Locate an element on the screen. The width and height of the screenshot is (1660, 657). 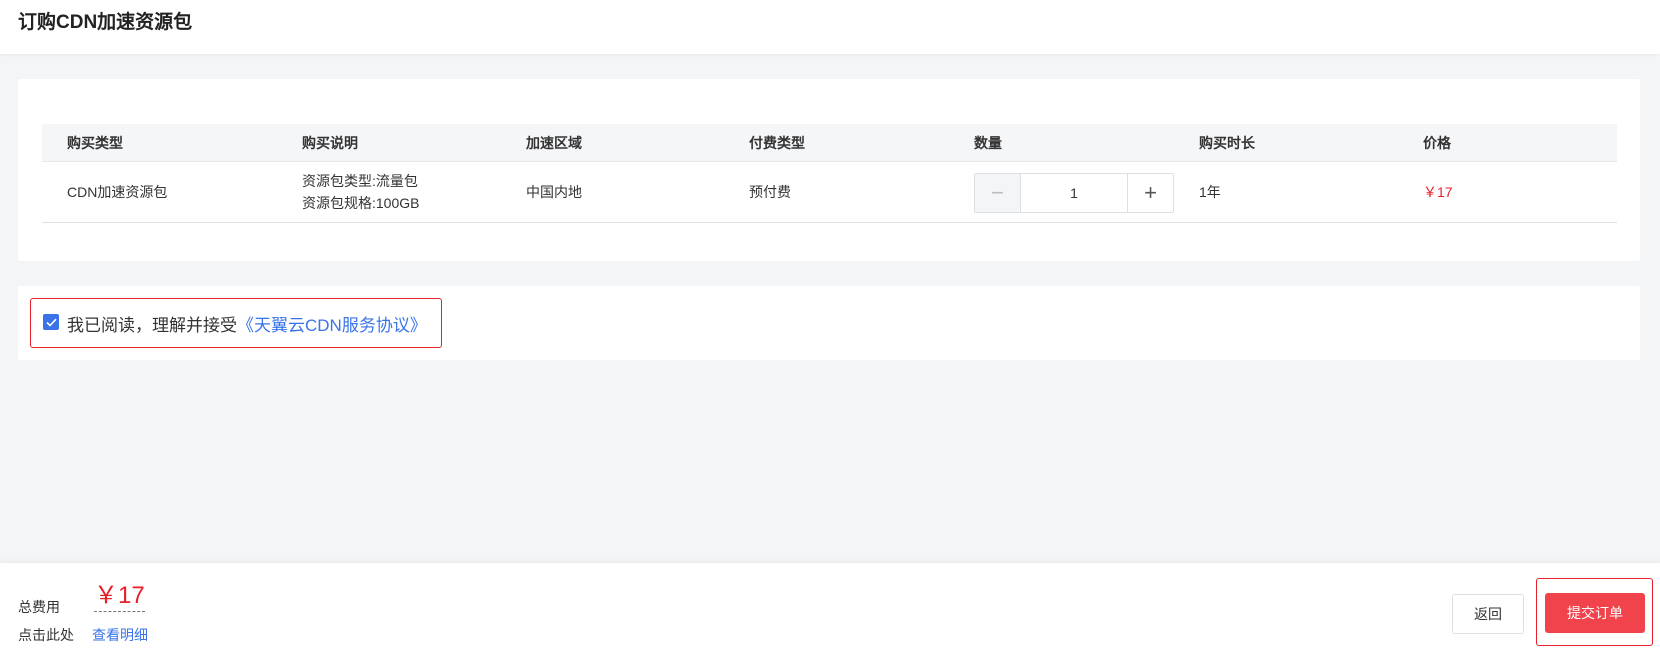
desc-line-spec: 资源包规格:100GB is located at coordinates (361, 203).